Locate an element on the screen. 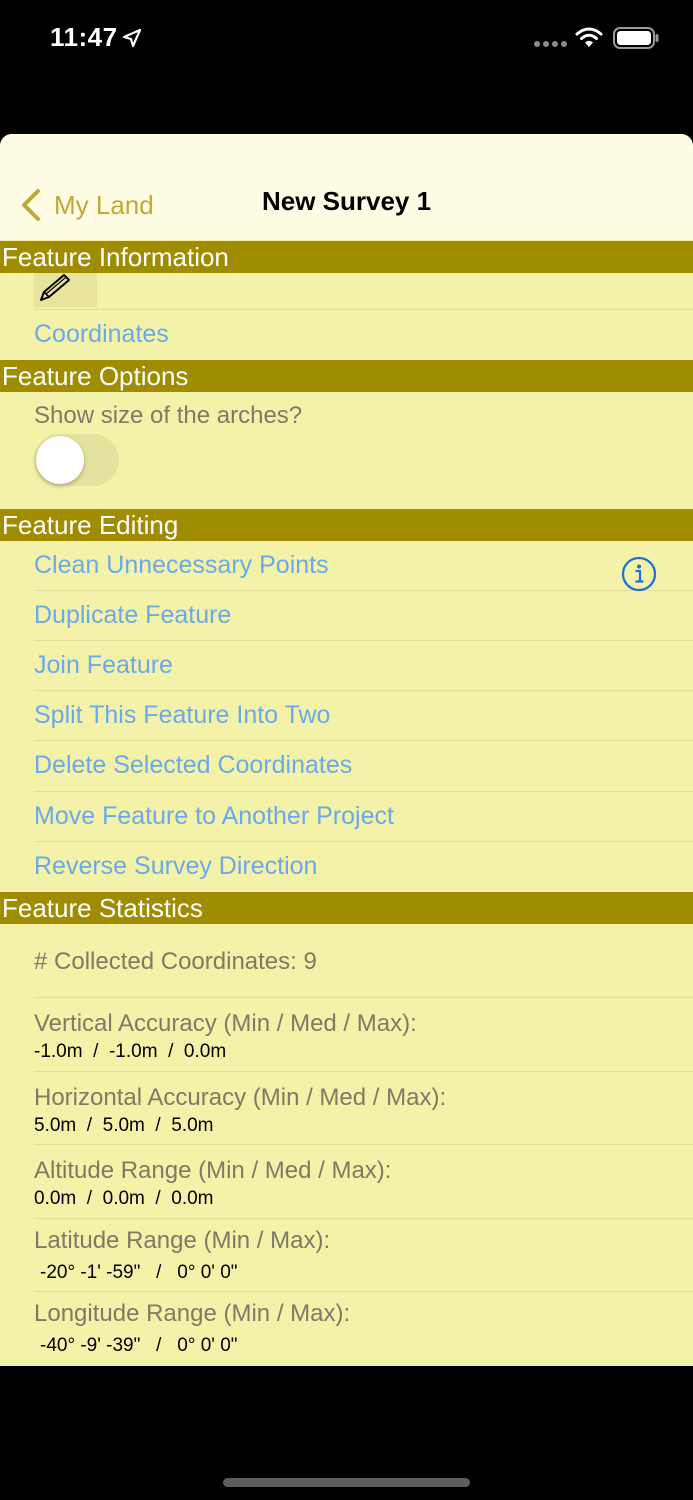 The width and height of the screenshot is (693, 1500). section-header-feature-options: Feature Options is located at coordinates (346, 376).